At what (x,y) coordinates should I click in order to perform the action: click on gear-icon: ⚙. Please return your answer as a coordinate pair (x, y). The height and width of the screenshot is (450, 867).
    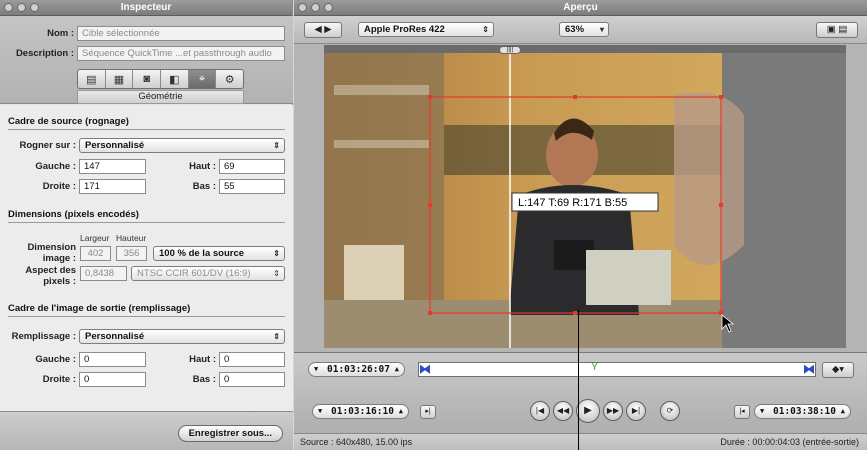
    Looking at the image, I should click on (229, 79).